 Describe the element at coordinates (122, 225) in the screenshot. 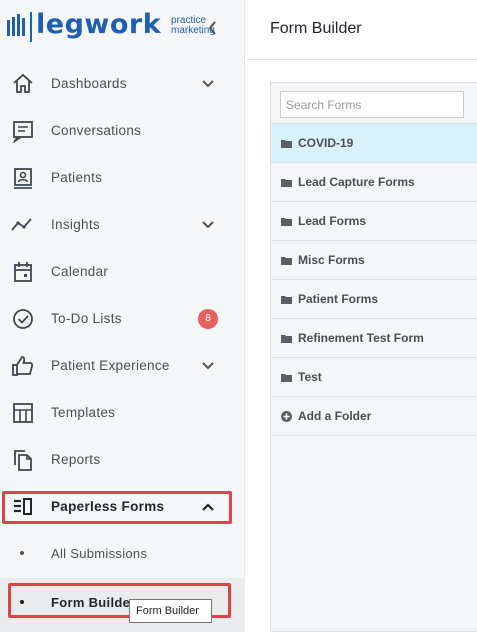

I see `sidebar-item-insights: Insights` at that location.